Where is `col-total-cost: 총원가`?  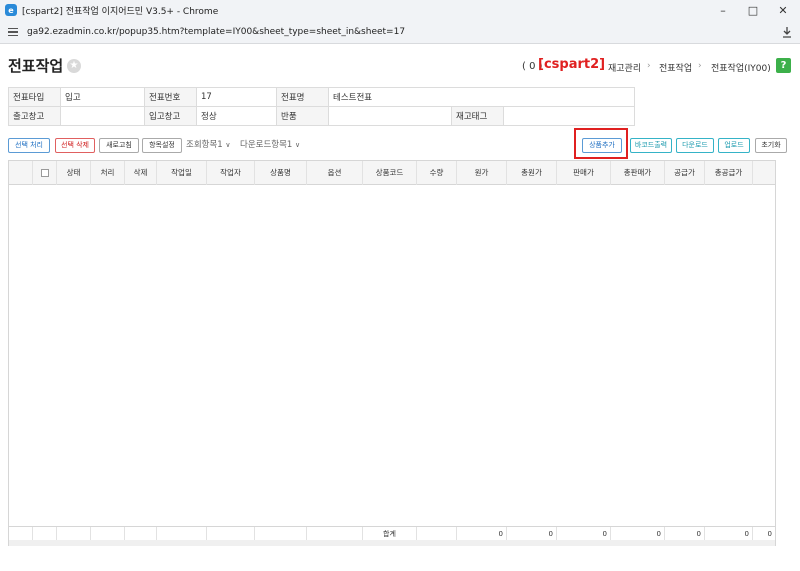
col-total-cost: 총원가 is located at coordinates (532, 173).